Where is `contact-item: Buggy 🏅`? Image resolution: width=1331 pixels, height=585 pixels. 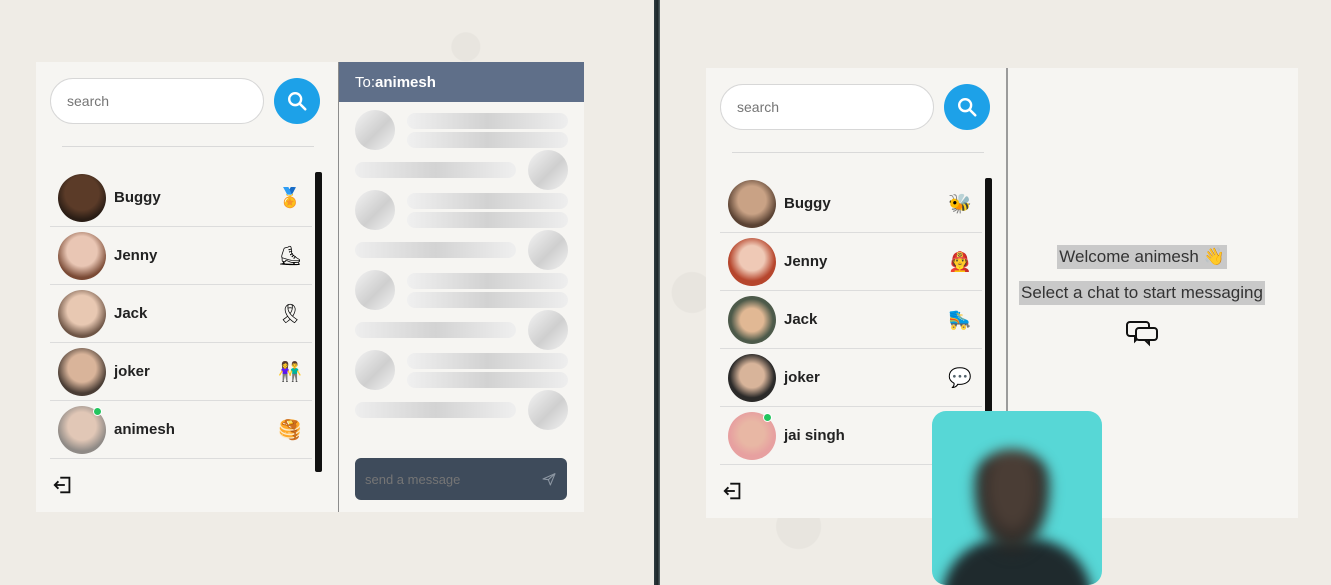 contact-item: Buggy 🏅 is located at coordinates (181, 198).